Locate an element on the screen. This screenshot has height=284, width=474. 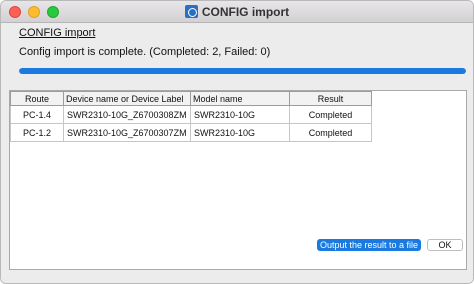
column-header-device: Device name or Device Label is located at coordinates (127, 98).